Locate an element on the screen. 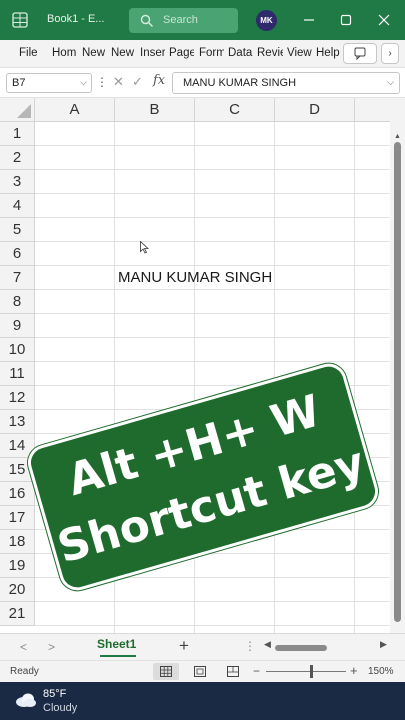 The width and height of the screenshot is (405, 720). weather-temperature: 85°F is located at coordinates (54, 694).